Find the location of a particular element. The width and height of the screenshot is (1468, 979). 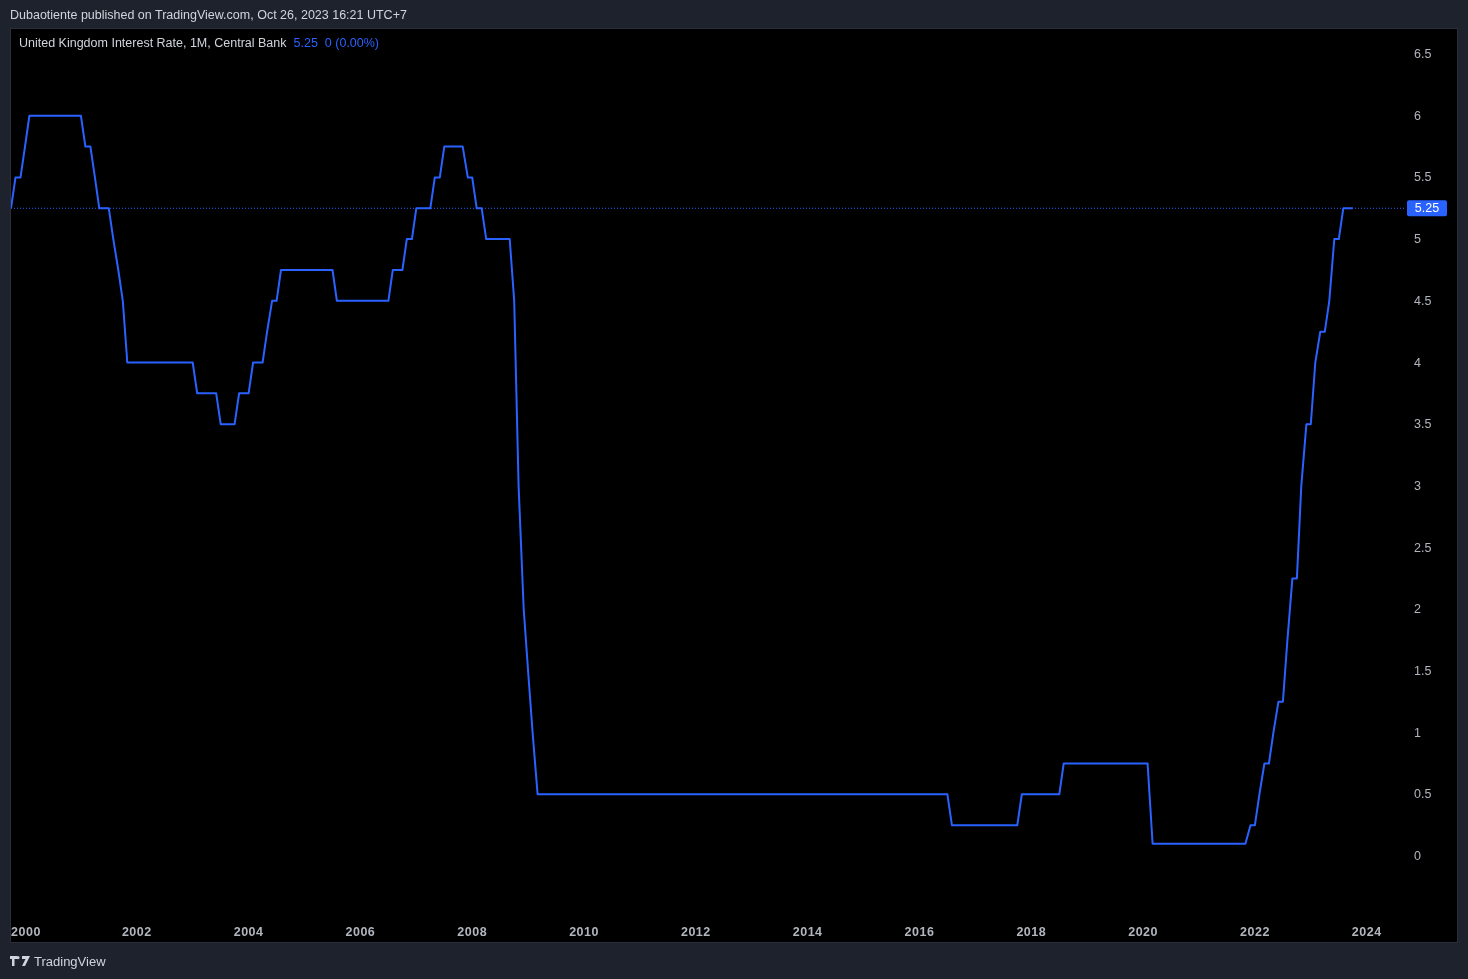

y-axis-label: 1.5 is located at coordinates (1423, 670).